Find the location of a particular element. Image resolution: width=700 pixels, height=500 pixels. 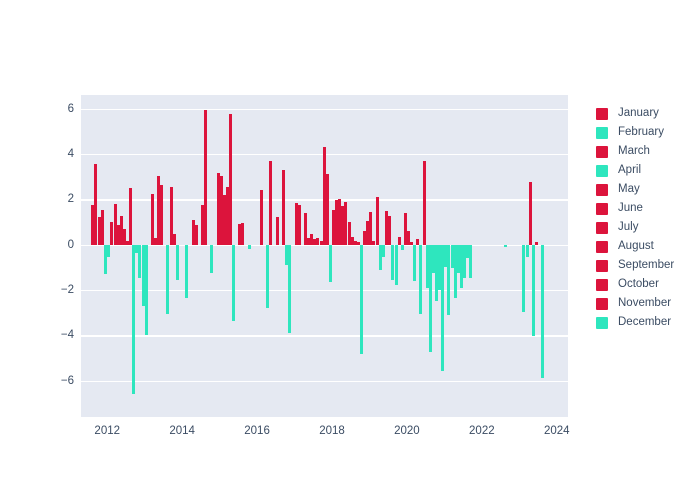

legend-item-august: August is located at coordinates (648, 246).